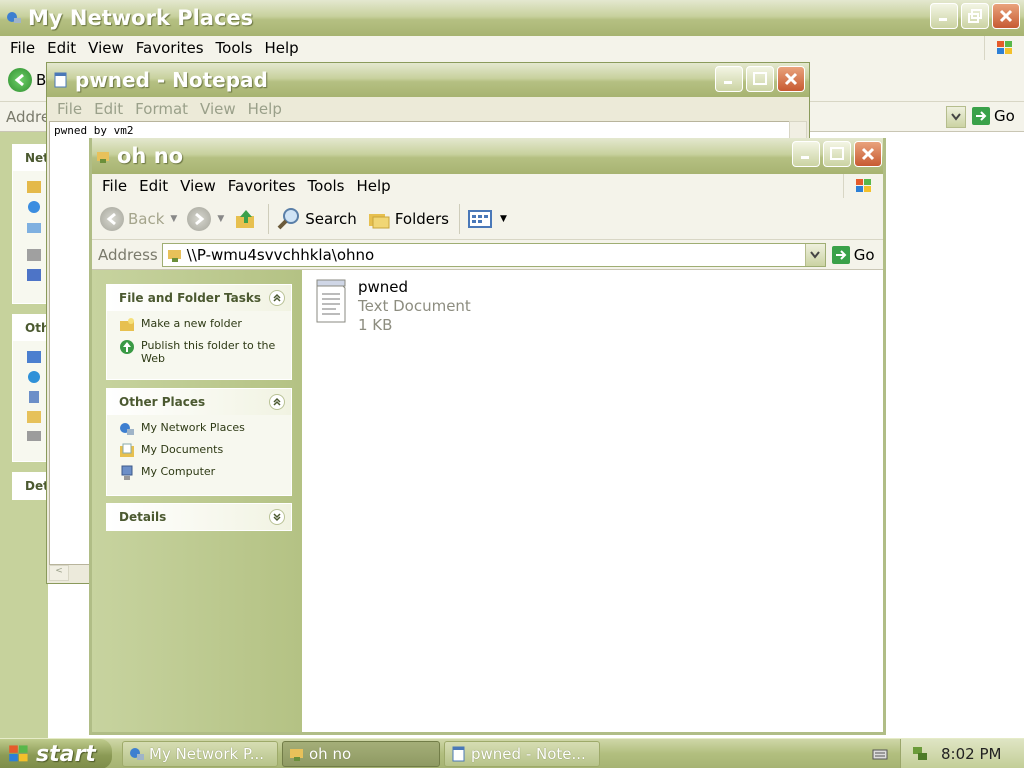 The width and height of the screenshot is (1024, 768). I want to click on explorer-menu-edit: Edit, so click(155, 186).